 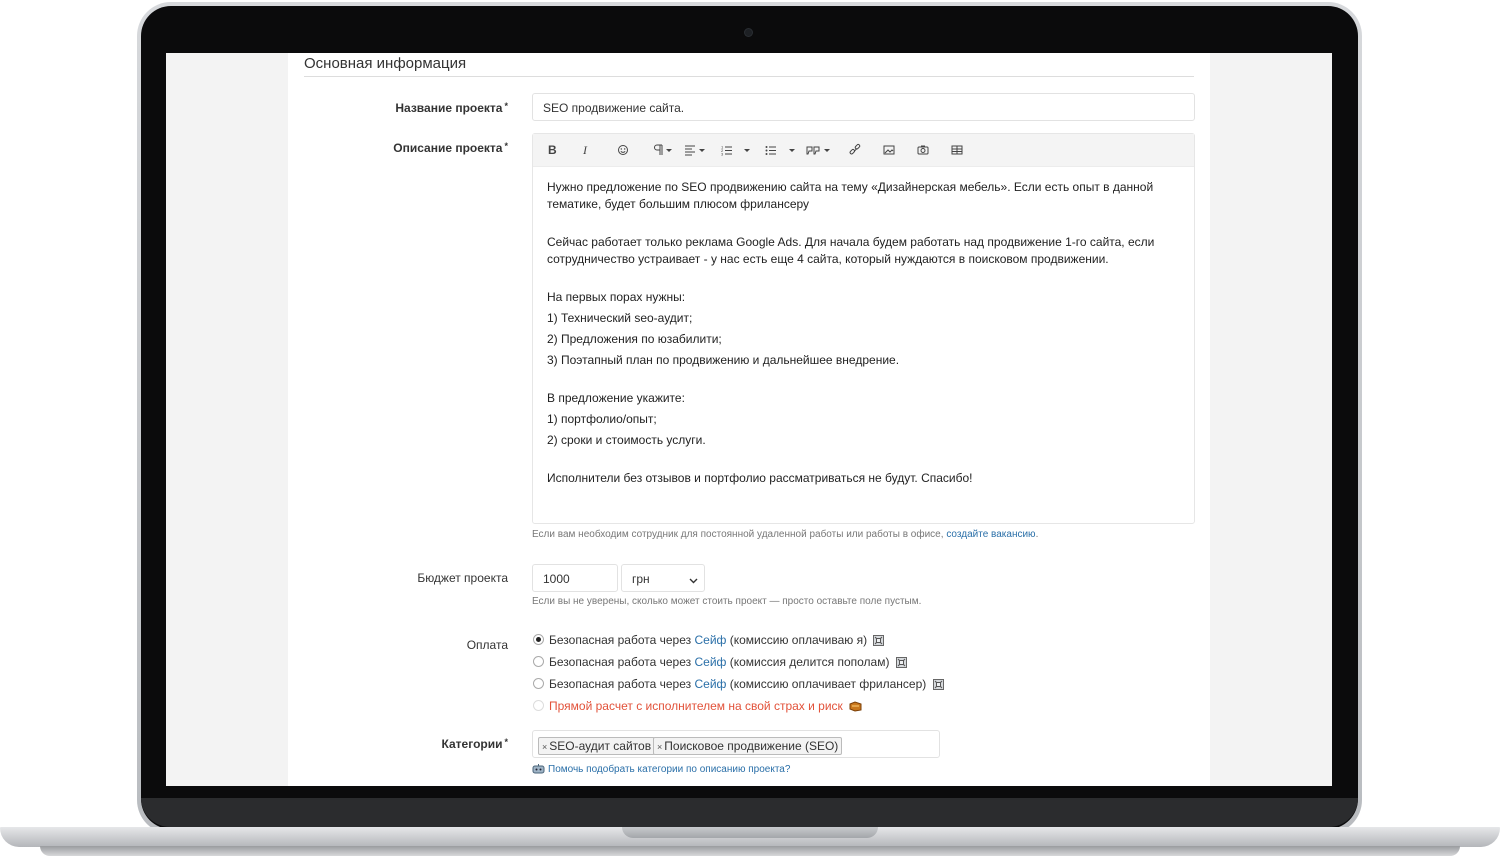 What do you see at coordinates (641, 579) in the screenshot?
I see `currency-value: грн` at bounding box center [641, 579].